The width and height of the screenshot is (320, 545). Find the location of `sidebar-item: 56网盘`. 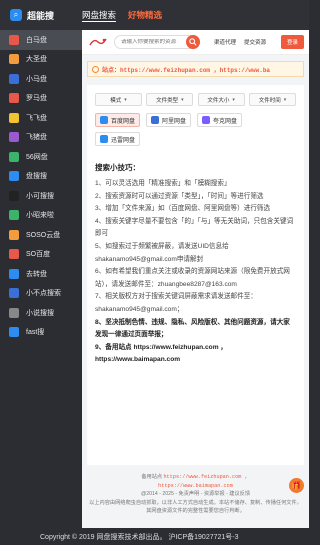

sidebar-item: 56网盘 is located at coordinates (41, 157).